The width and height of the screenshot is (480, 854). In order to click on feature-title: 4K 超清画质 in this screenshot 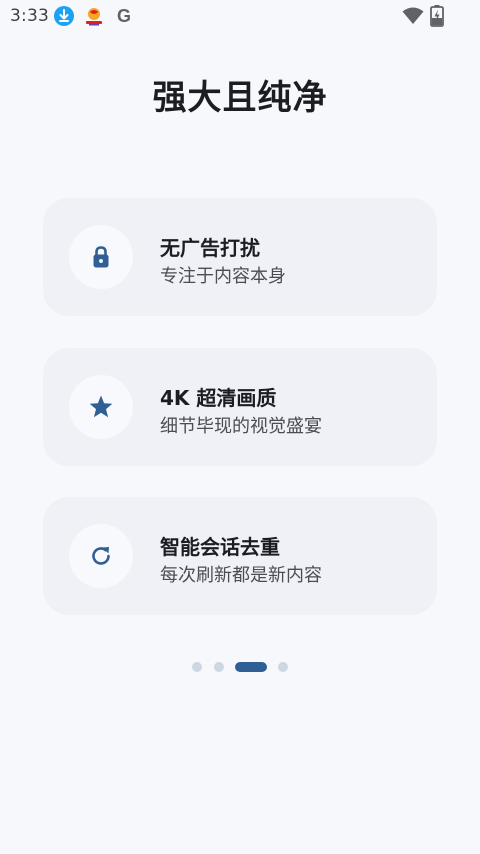, I will do `click(218, 398)`.